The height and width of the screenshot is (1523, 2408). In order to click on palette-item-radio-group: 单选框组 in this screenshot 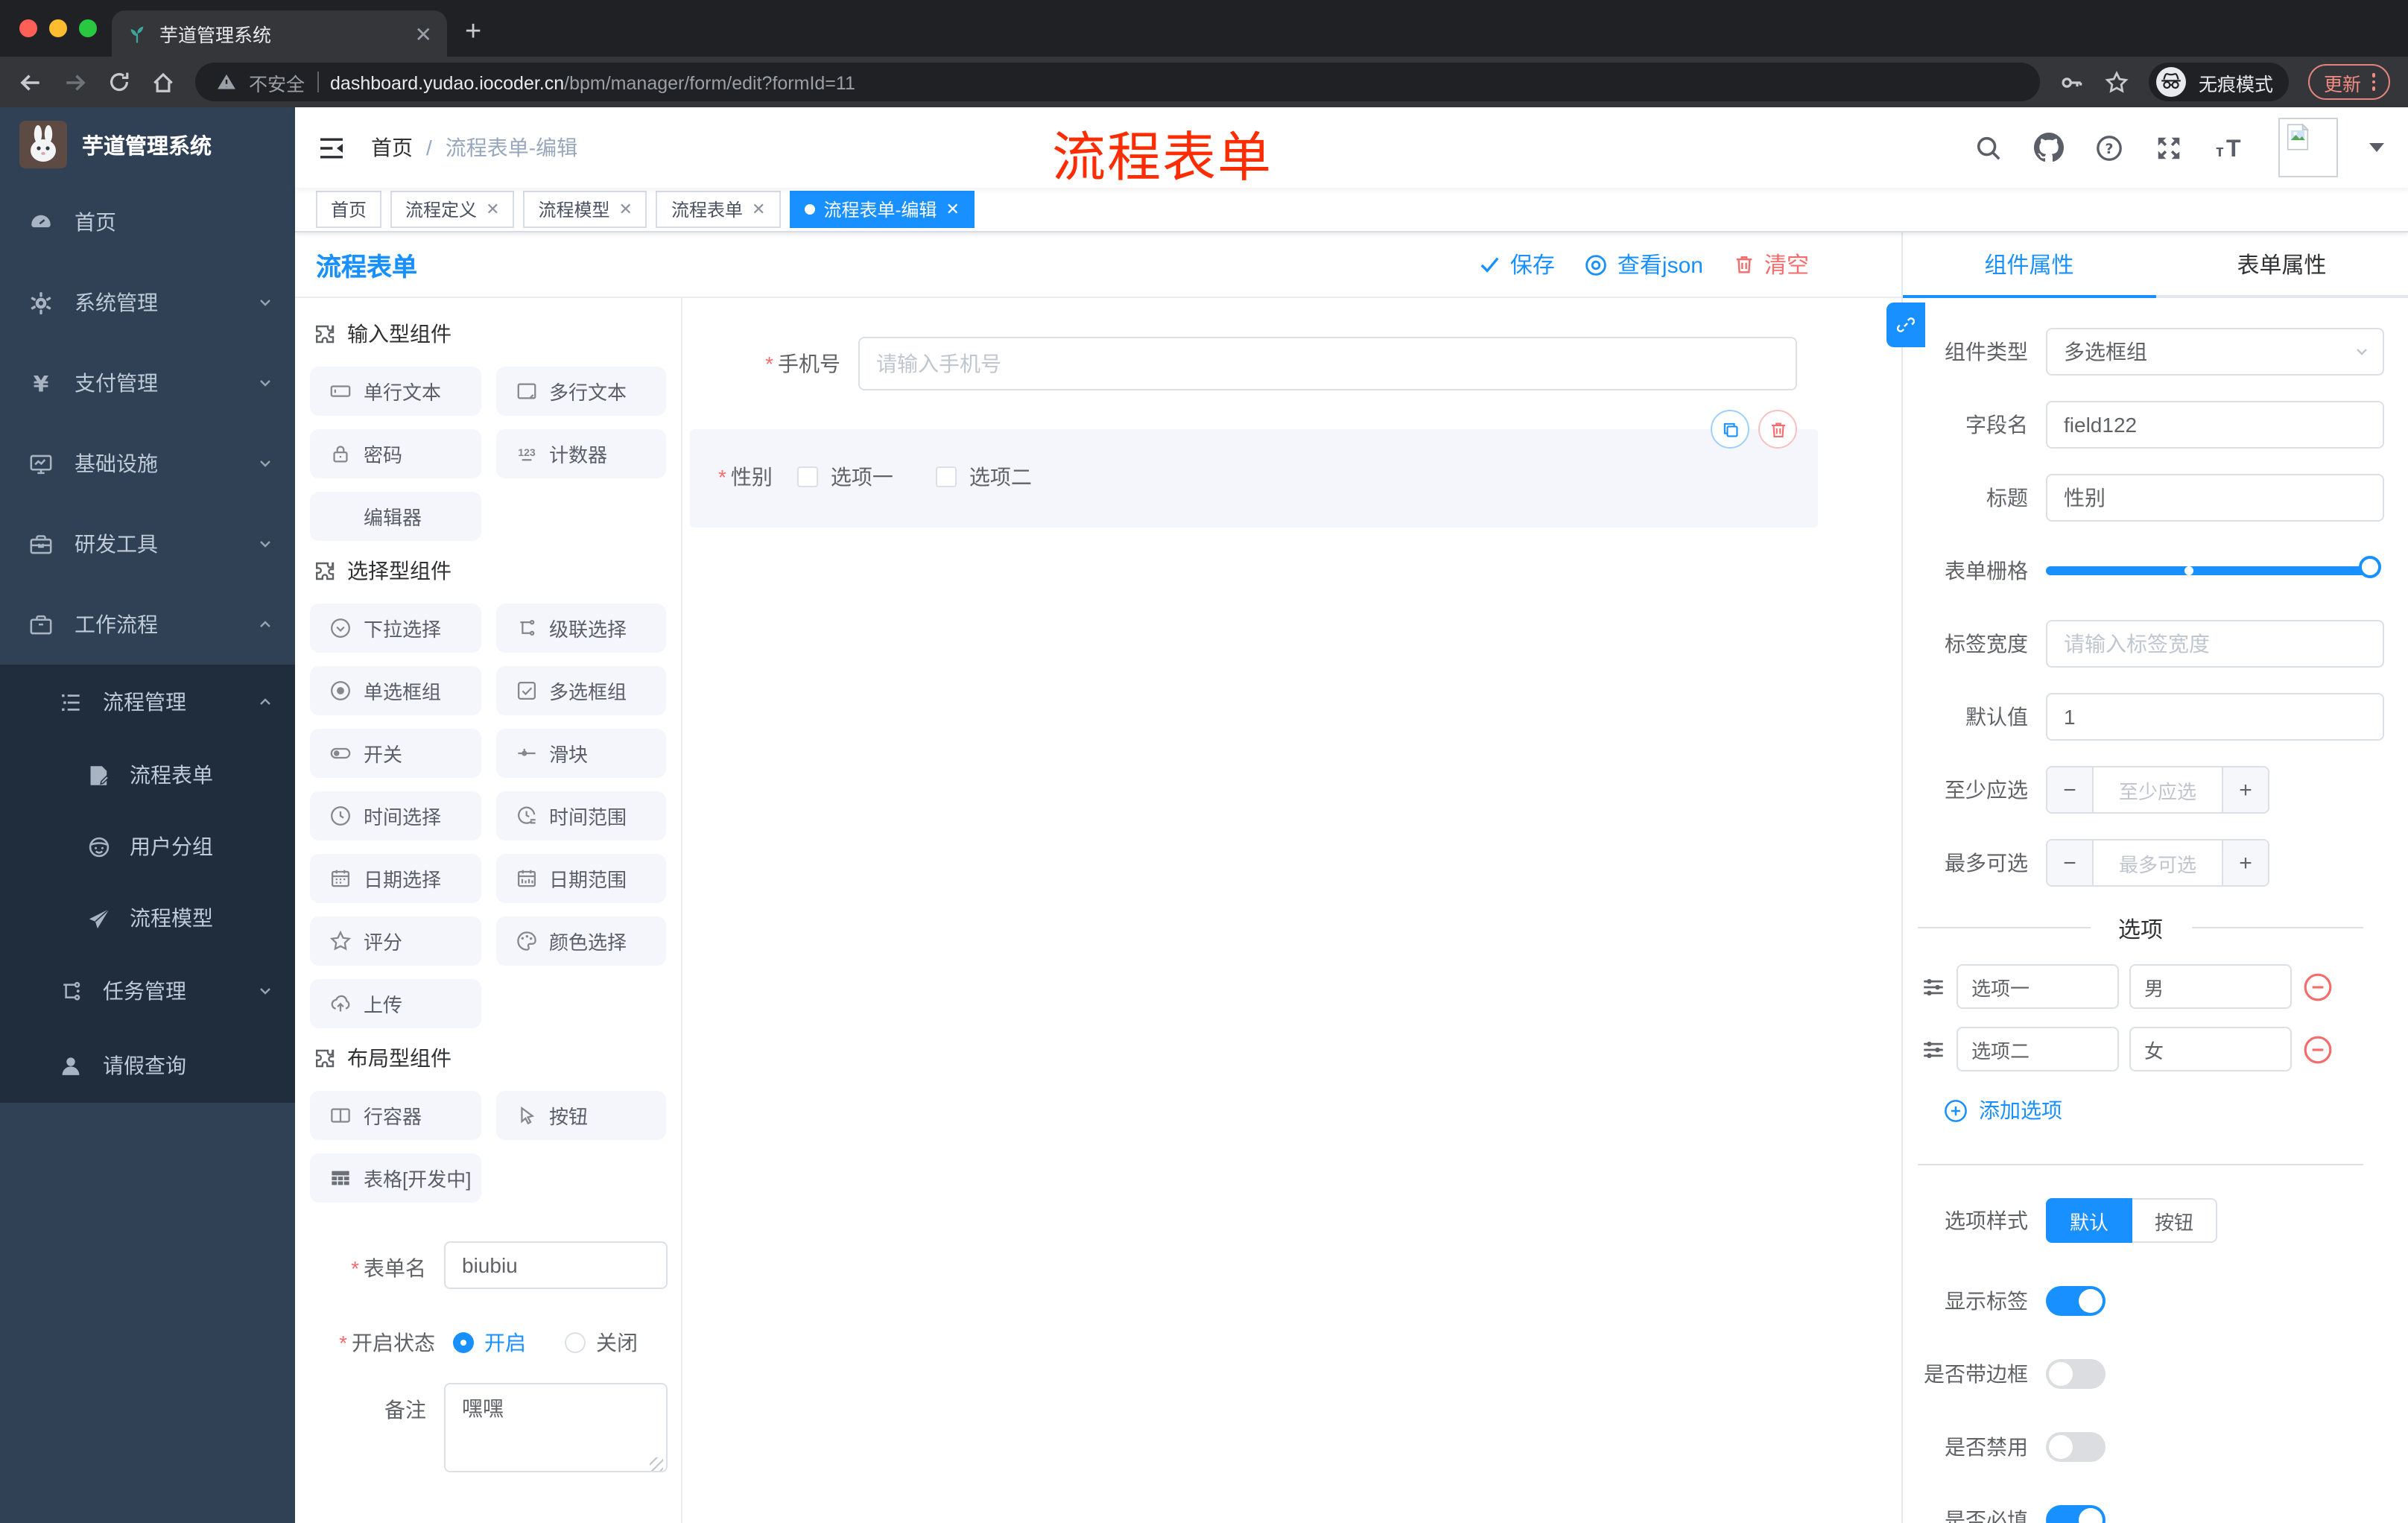, I will do `click(395, 690)`.